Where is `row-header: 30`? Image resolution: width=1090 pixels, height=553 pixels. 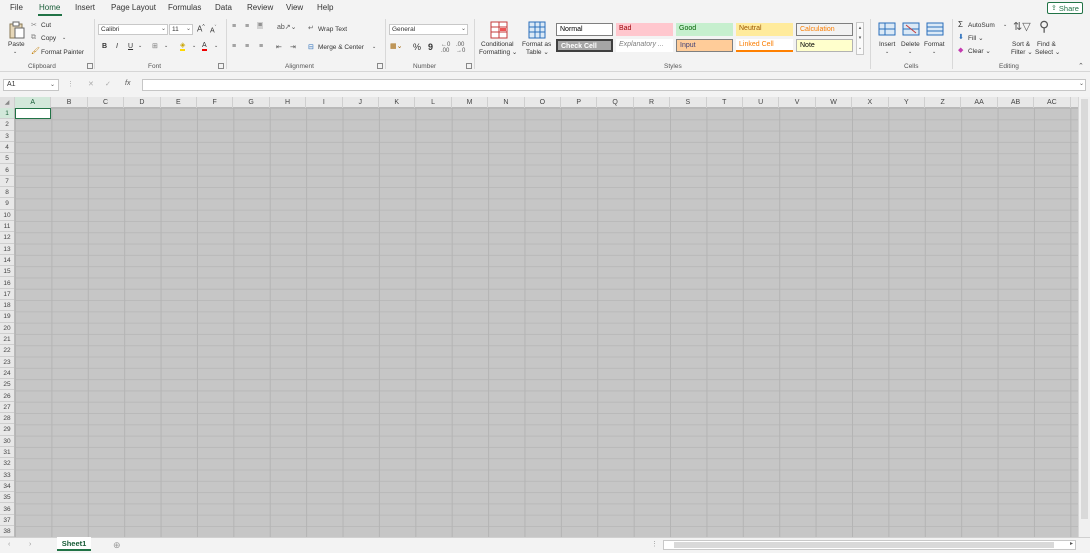 row-header: 30 is located at coordinates (7, 441).